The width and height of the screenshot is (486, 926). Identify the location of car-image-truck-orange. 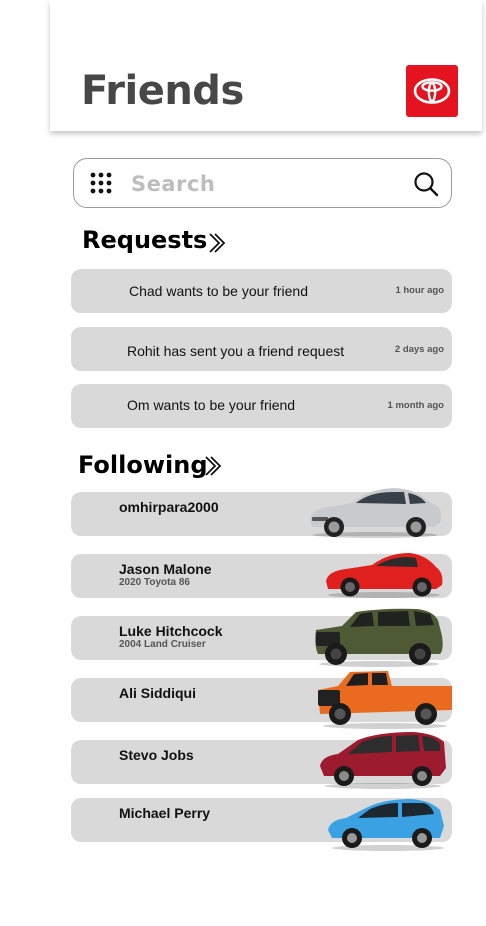
(385, 700).